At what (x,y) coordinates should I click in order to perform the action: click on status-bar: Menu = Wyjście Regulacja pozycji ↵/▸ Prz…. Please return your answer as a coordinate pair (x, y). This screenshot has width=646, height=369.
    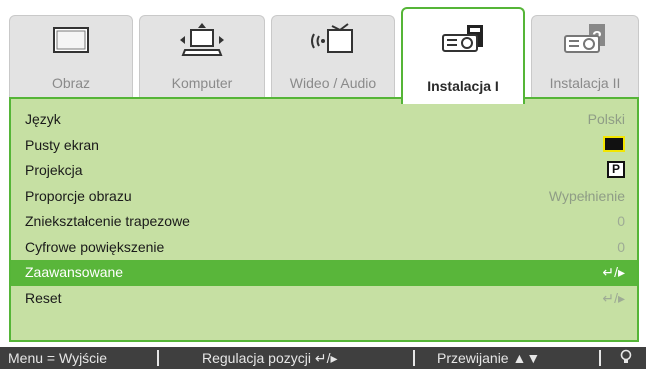
    Looking at the image, I should click on (323, 358).